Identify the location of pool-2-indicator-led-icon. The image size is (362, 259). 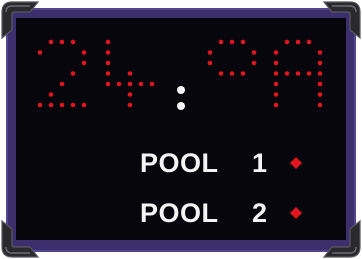
(296, 213).